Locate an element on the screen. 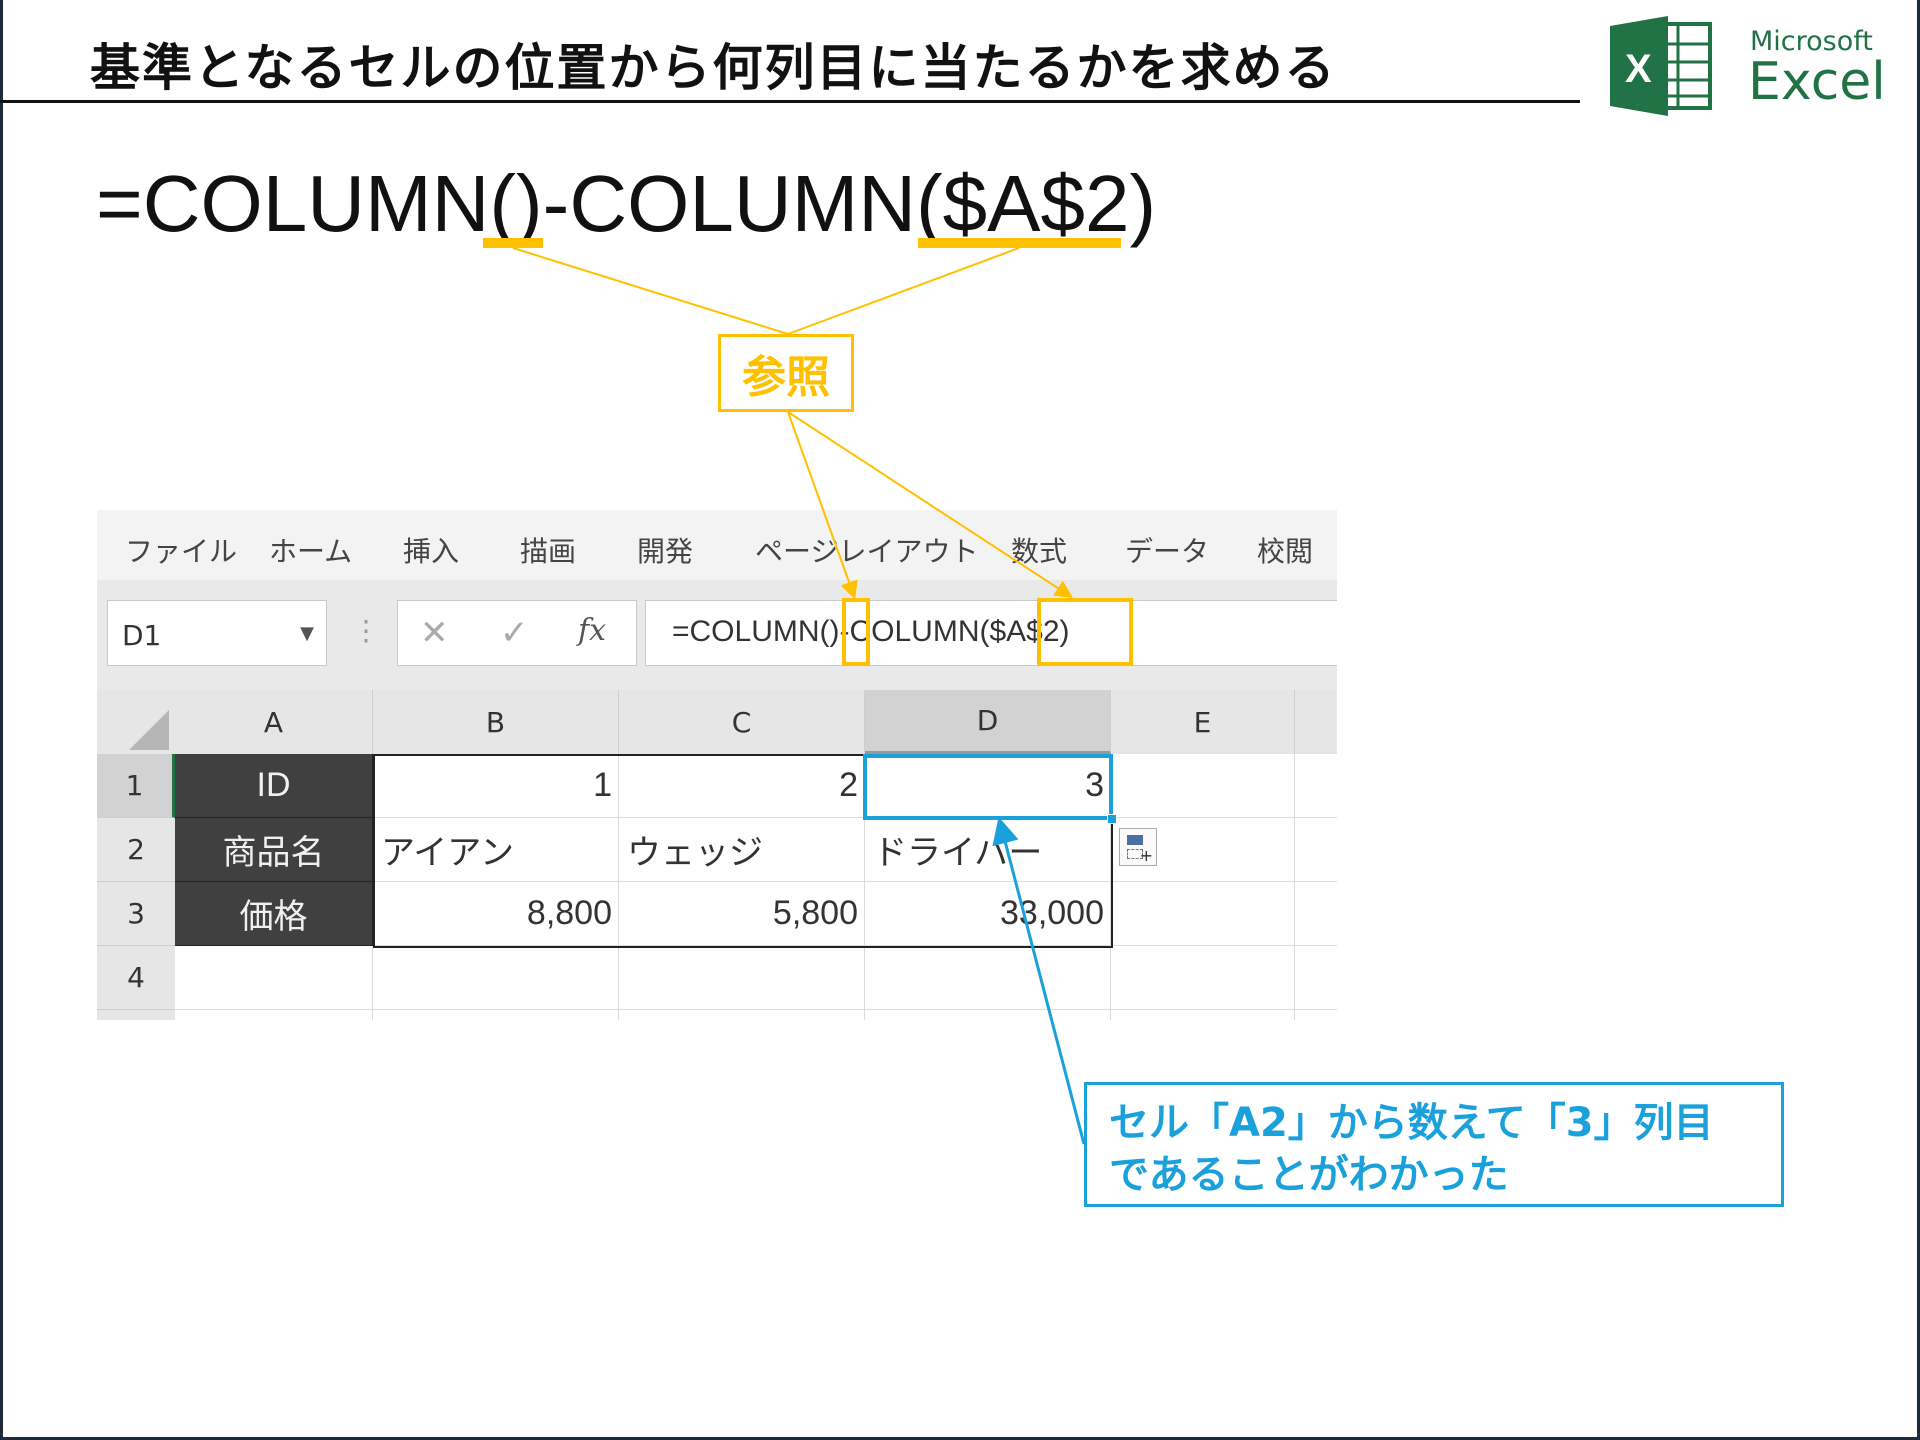 The width and height of the screenshot is (1920, 1440). tab-file: ファイル is located at coordinates (181, 550).